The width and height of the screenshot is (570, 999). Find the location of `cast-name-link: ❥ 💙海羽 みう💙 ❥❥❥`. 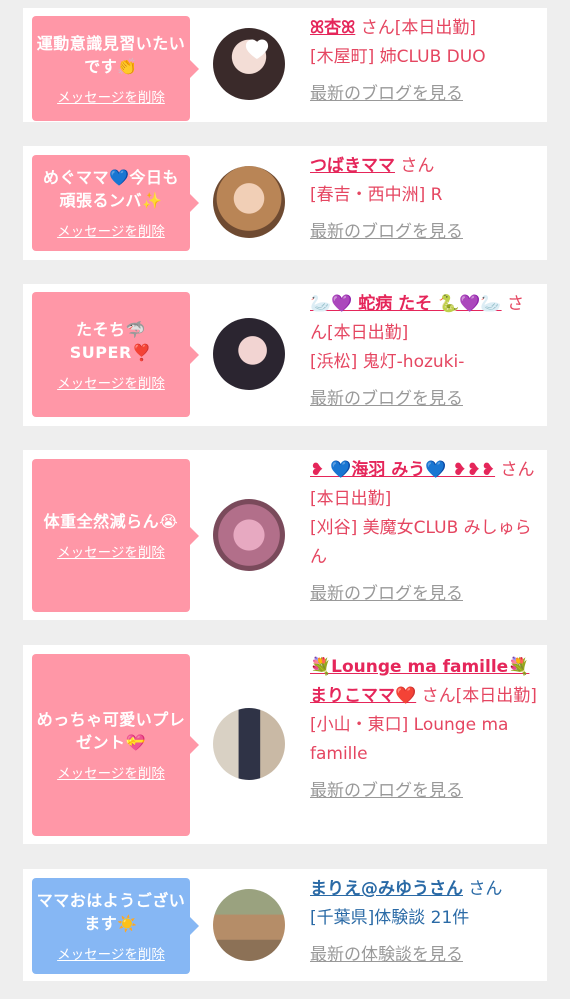

cast-name-link: ❥ 💙海羽 みう💙 ❥❥❥ is located at coordinates (402, 470).